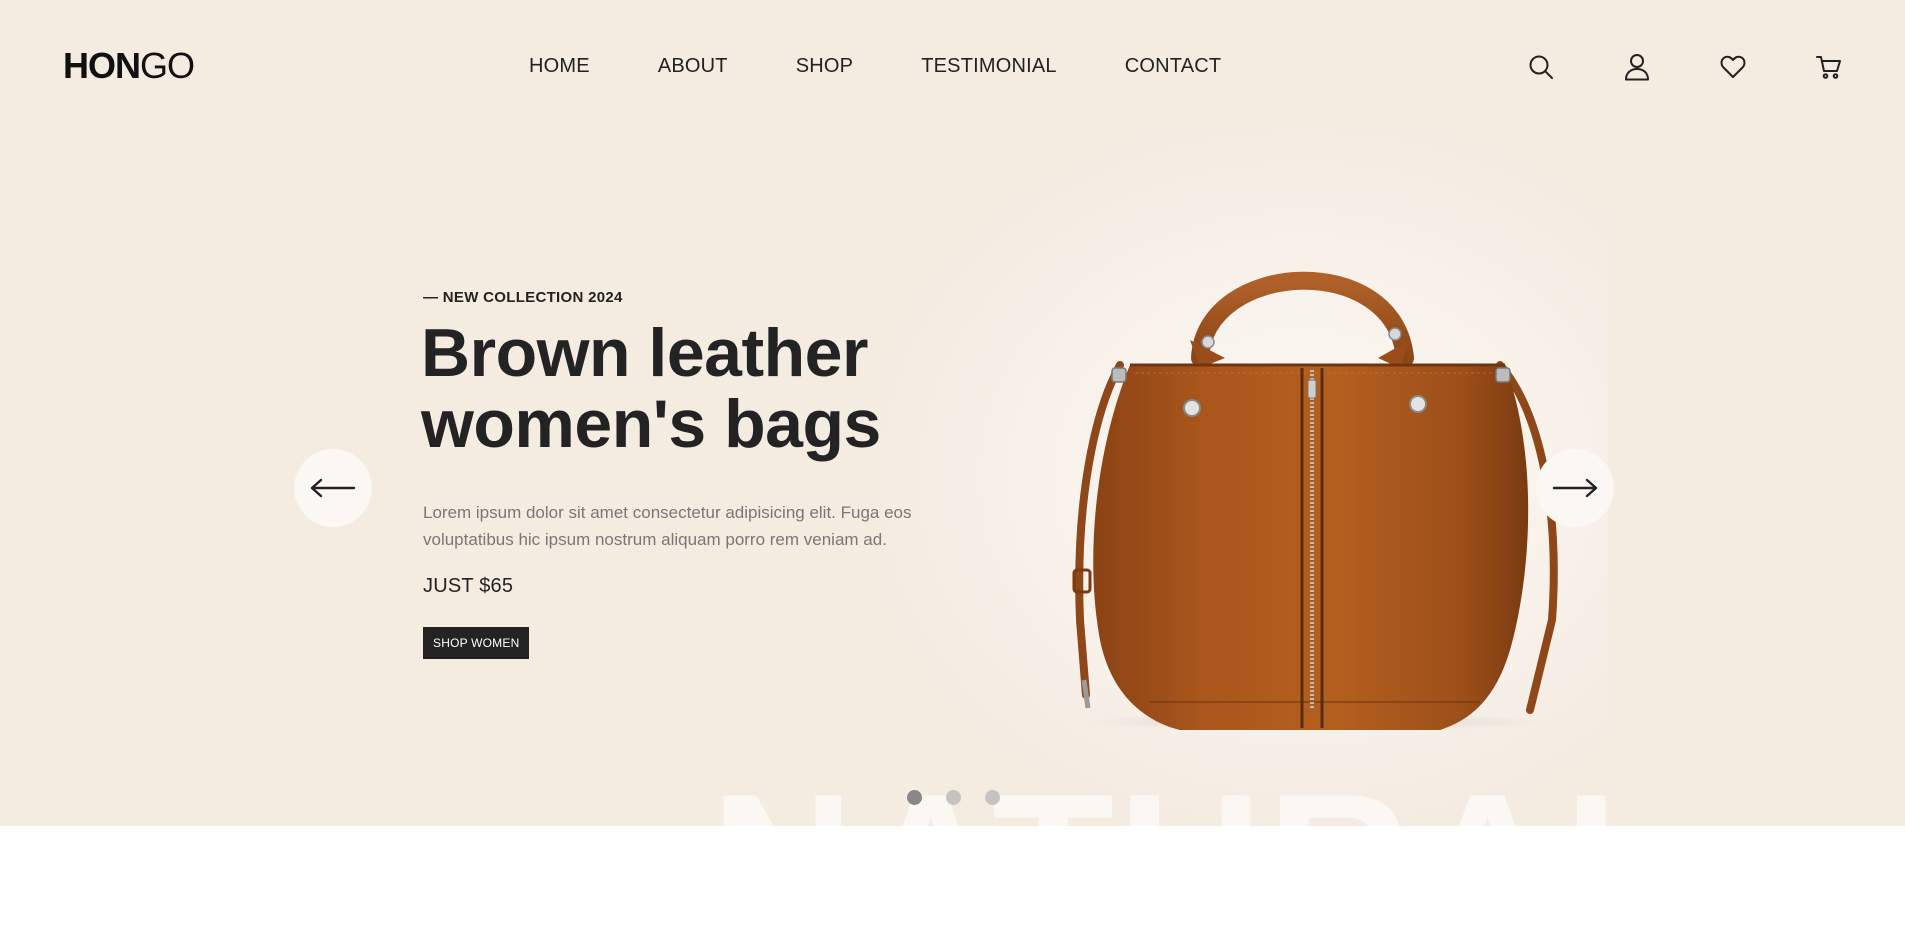  What do you see at coordinates (989, 66) in the screenshot?
I see `nav-testimonial: TESTIMONIAL` at bounding box center [989, 66].